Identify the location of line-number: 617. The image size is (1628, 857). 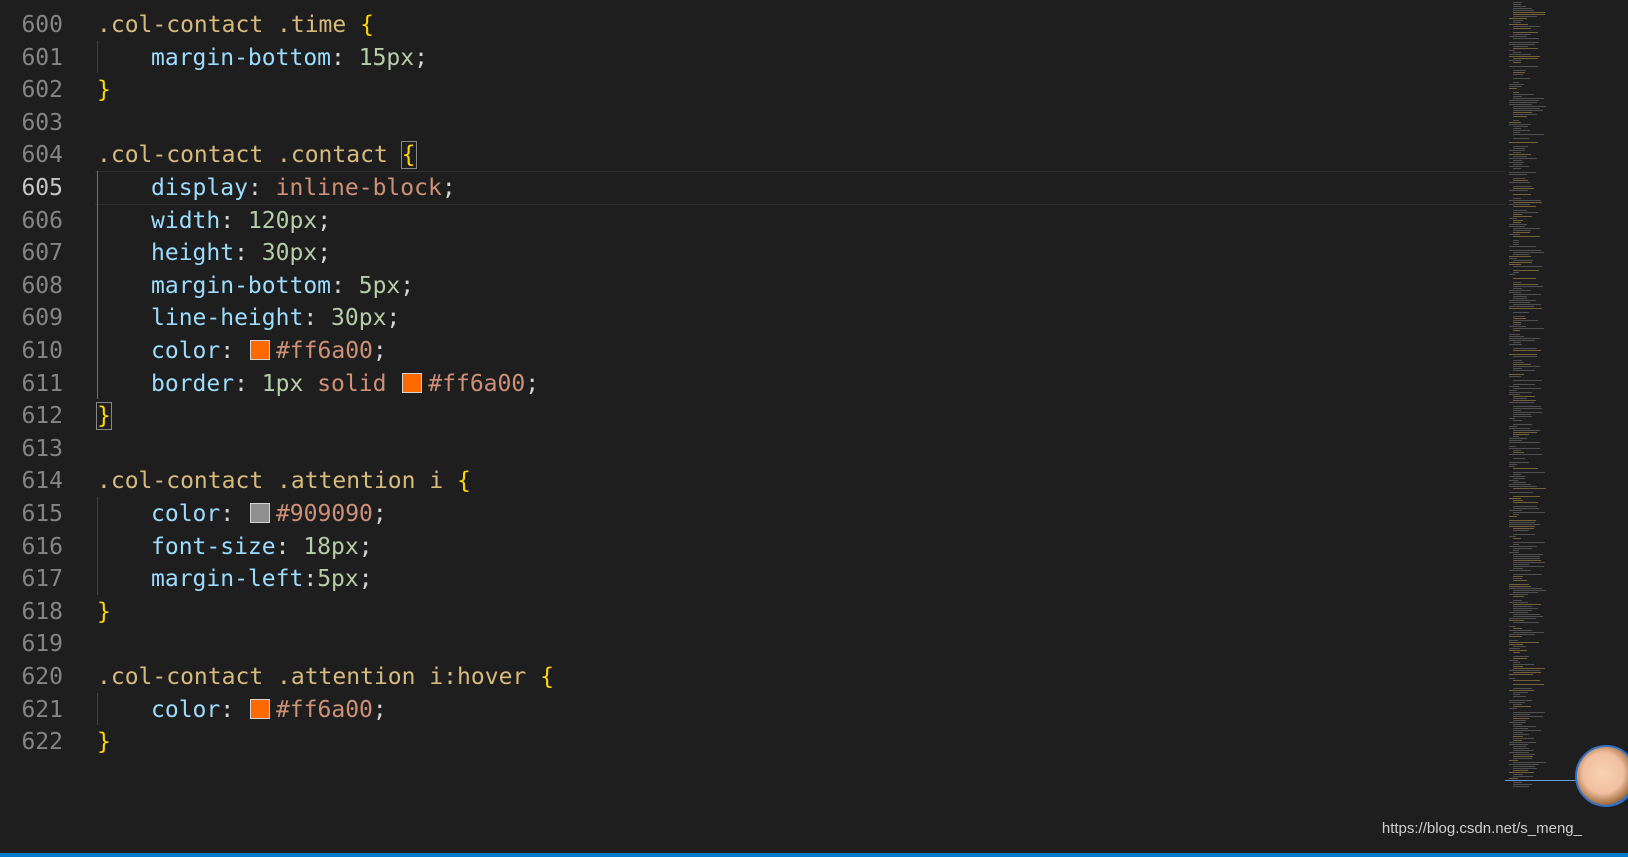
(31, 579).